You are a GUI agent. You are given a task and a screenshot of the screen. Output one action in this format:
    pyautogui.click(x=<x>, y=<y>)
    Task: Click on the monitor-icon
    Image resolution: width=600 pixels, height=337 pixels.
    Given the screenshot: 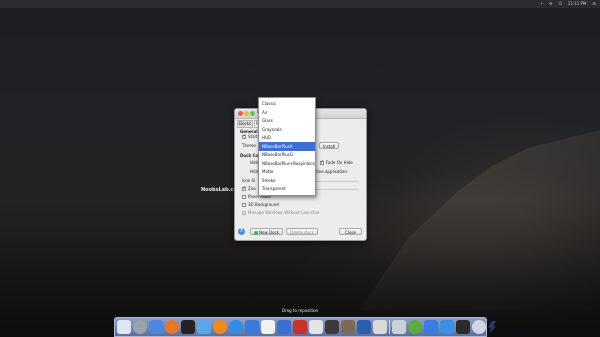 What is the action you would take?
    pyautogui.click(x=332, y=327)
    